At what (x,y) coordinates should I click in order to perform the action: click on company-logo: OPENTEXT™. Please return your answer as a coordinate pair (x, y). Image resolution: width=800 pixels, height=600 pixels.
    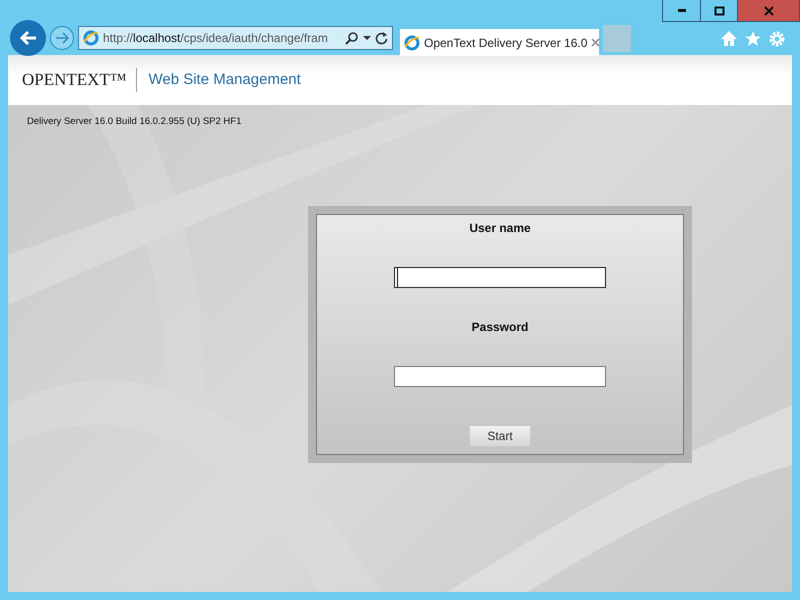
    Looking at the image, I should click on (80, 80).